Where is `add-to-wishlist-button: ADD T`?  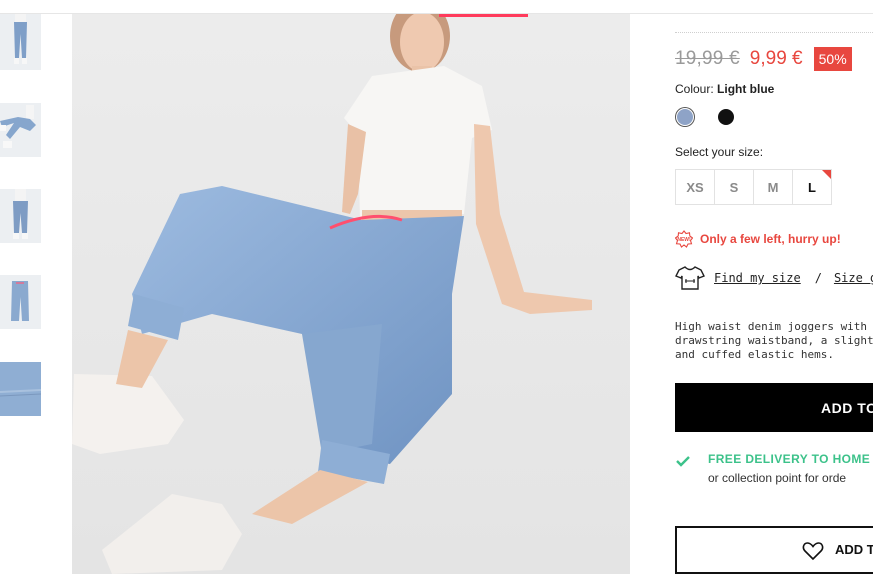 add-to-wishlist-button: ADD T is located at coordinates (774, 550).